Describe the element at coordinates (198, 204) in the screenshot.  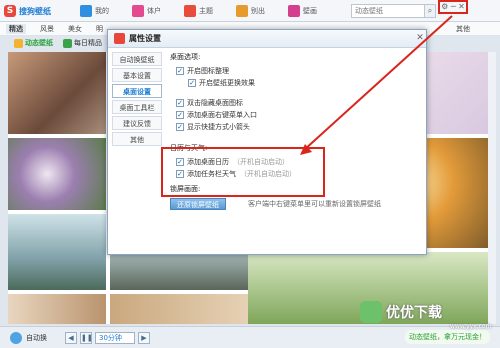
I see `restore-lockscreen-button: 还原锁屏壁纸` at that location.